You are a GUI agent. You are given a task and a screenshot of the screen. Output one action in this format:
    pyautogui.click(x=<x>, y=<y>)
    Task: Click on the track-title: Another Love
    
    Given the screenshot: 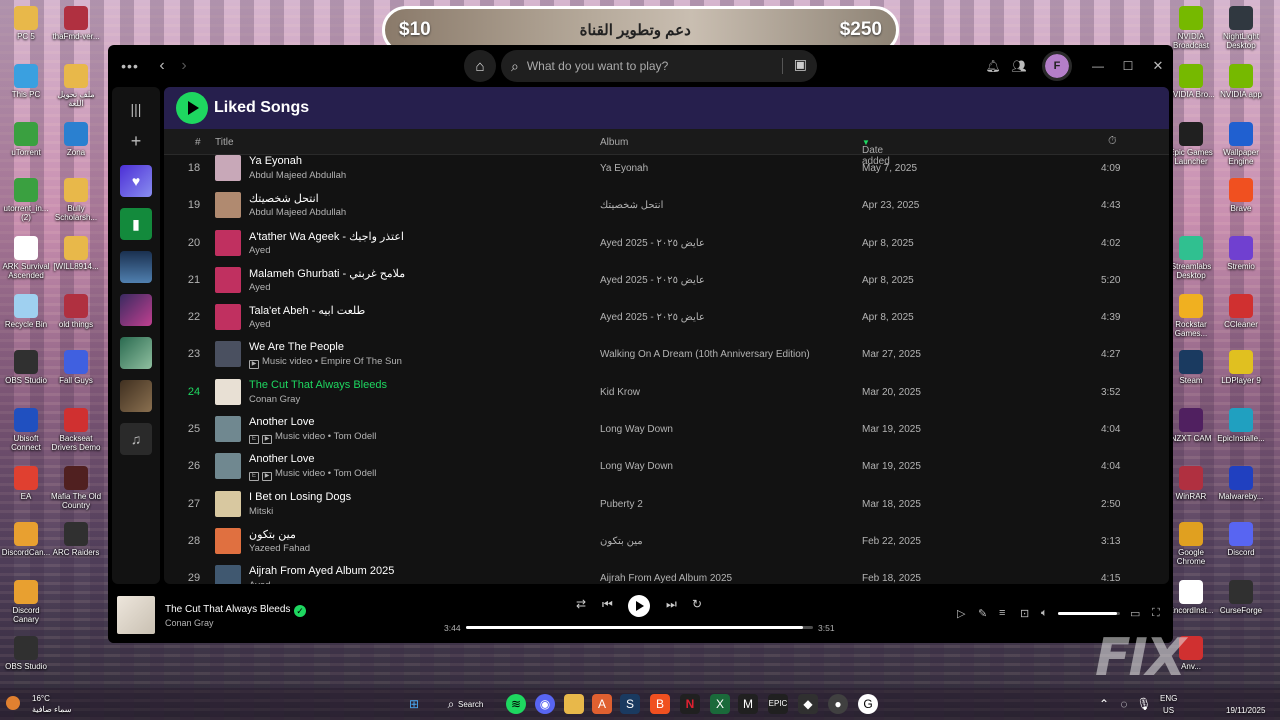 What is the action you would take?
    pyautogui.click(x=281, y=422)
    